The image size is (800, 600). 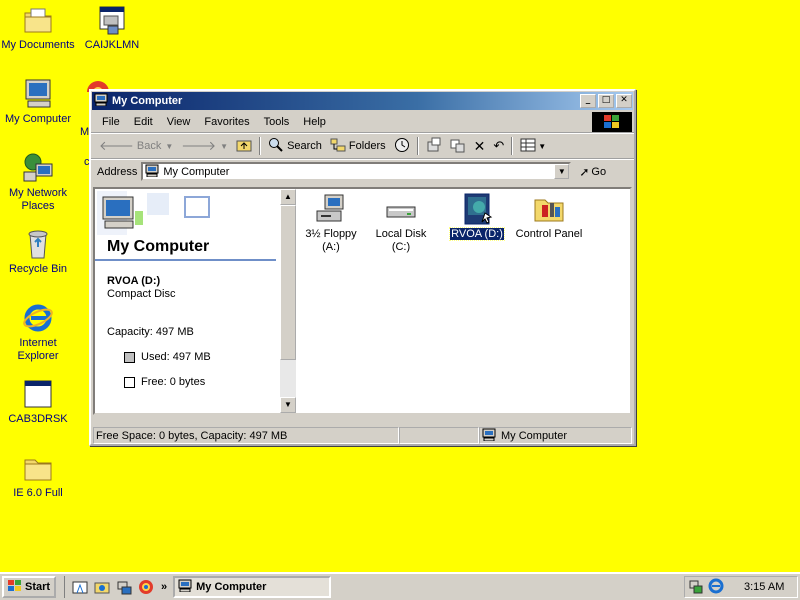 I want to click on copy-to-button, so click(x=458, y=146).